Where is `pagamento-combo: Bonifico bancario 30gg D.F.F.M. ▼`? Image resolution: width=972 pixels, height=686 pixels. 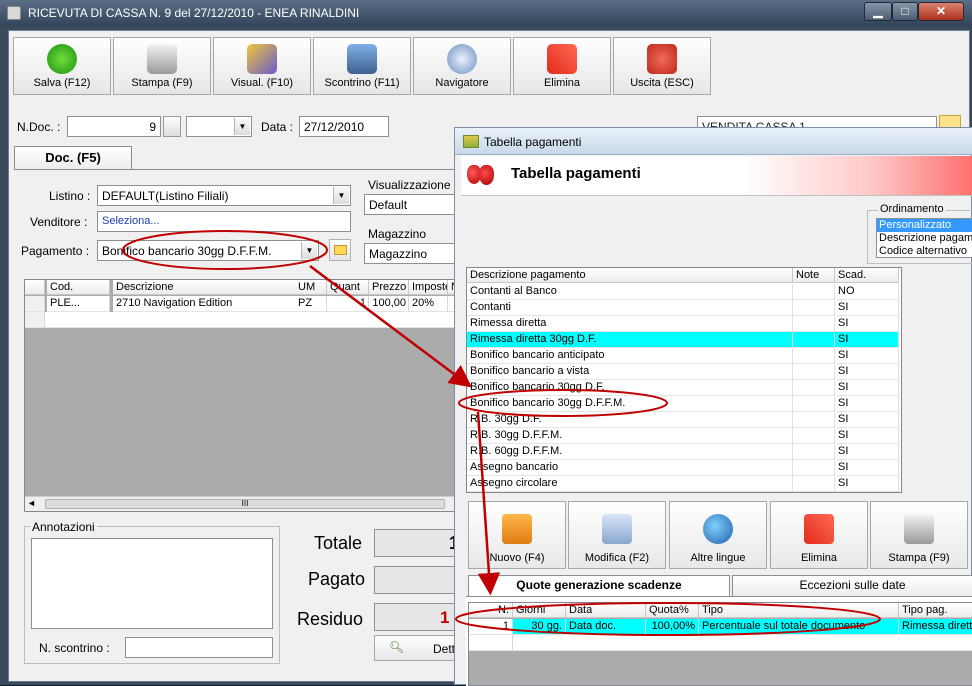
pagamento-combo: Bonifico bancario 30gg D.F.F.M. ▼ is located at coordinates (208, 250).